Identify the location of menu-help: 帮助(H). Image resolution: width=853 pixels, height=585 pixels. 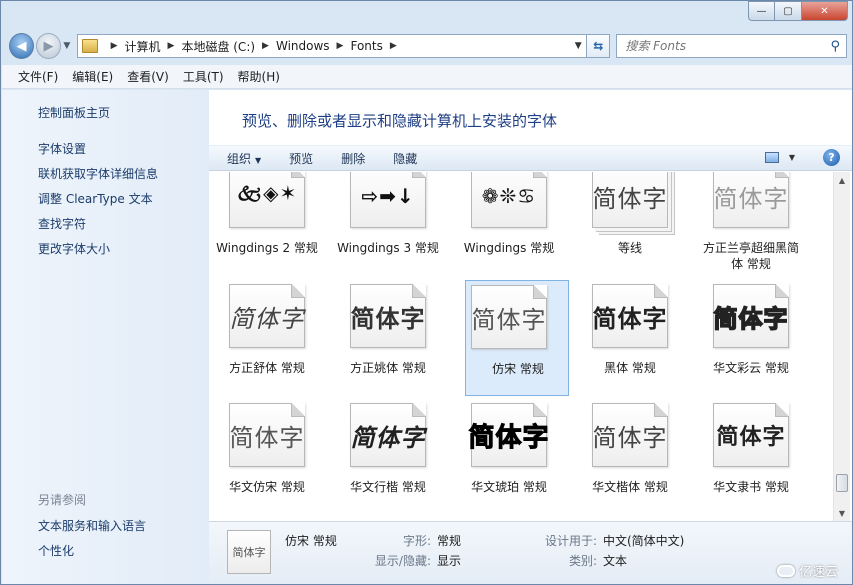
(259, 76).